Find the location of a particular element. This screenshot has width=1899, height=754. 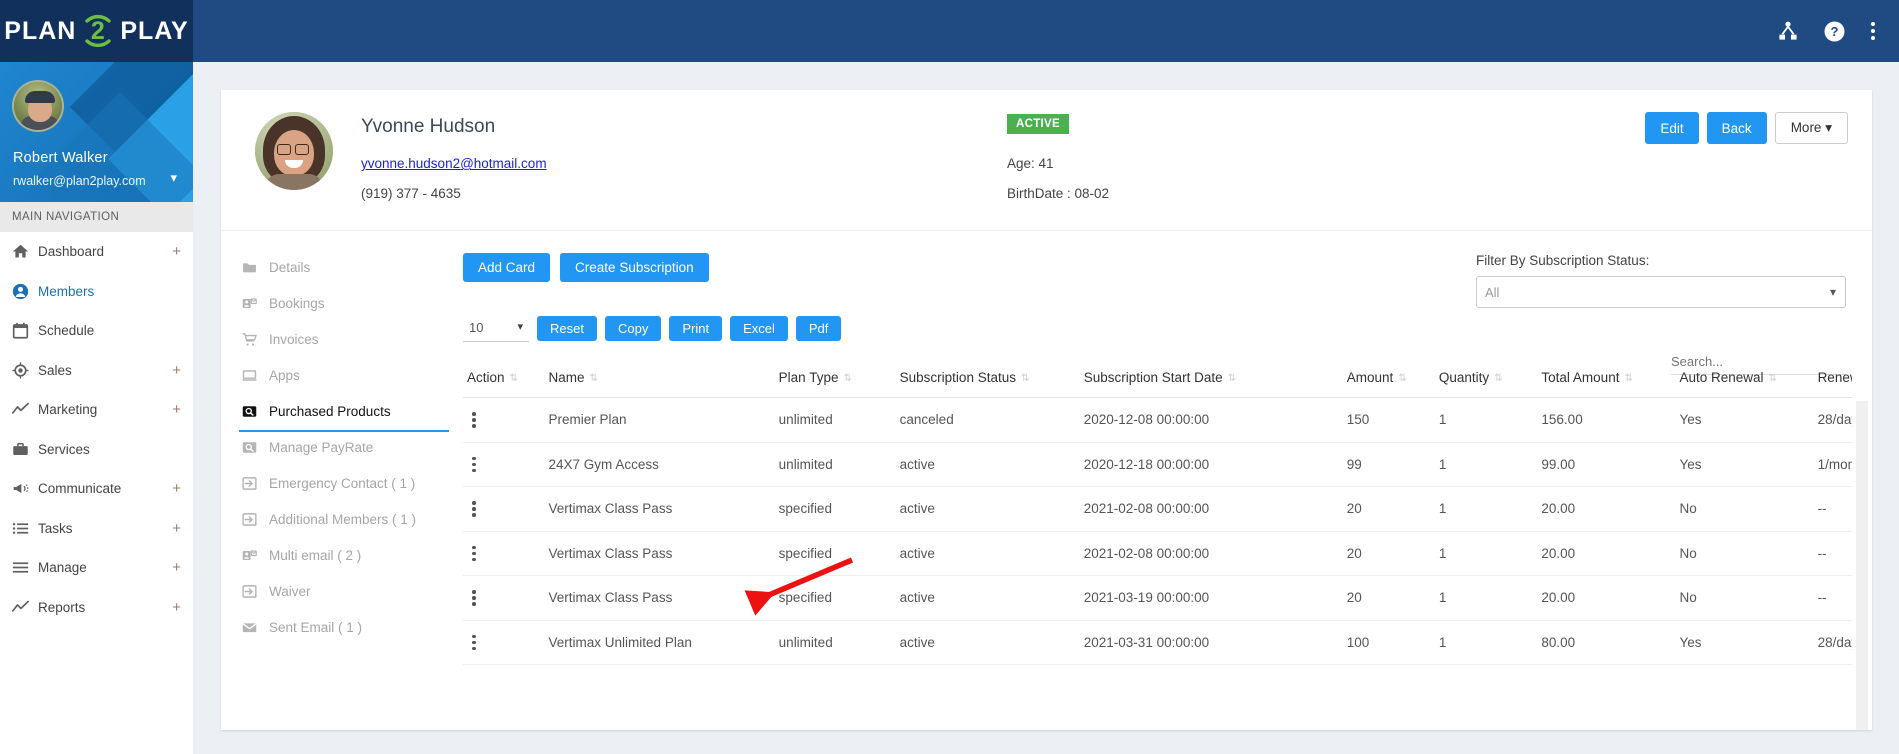

create-subscription-button: Create Subscription is located at coordinates (634, 267).